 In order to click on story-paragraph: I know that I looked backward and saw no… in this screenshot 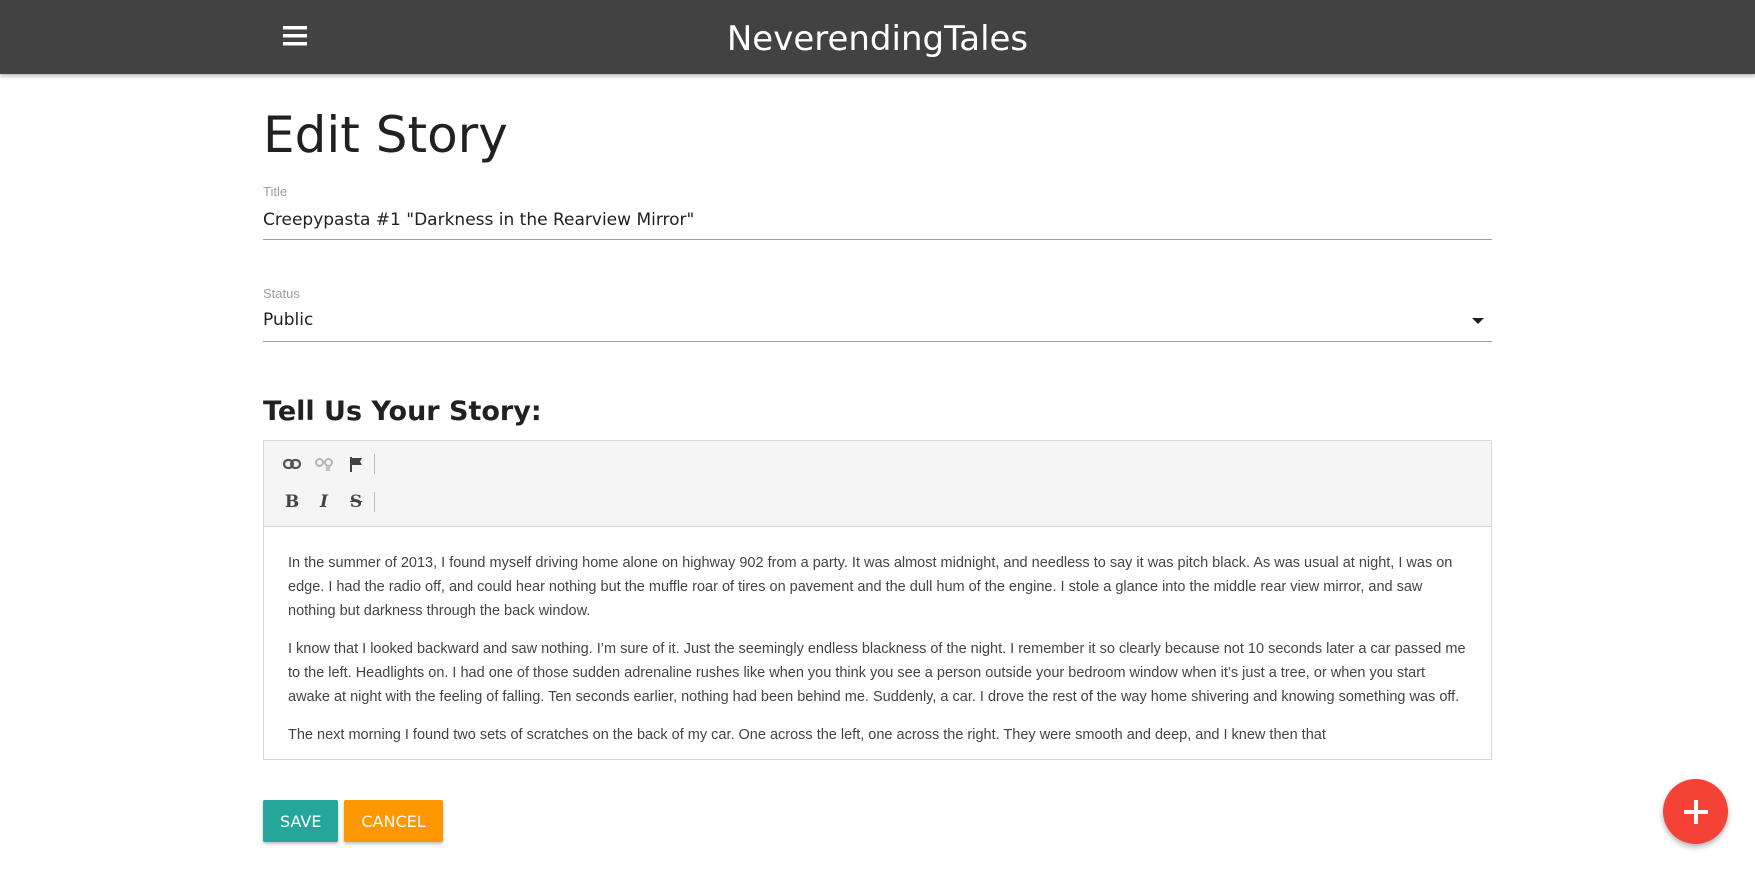, I will do `click(877, 673)`.